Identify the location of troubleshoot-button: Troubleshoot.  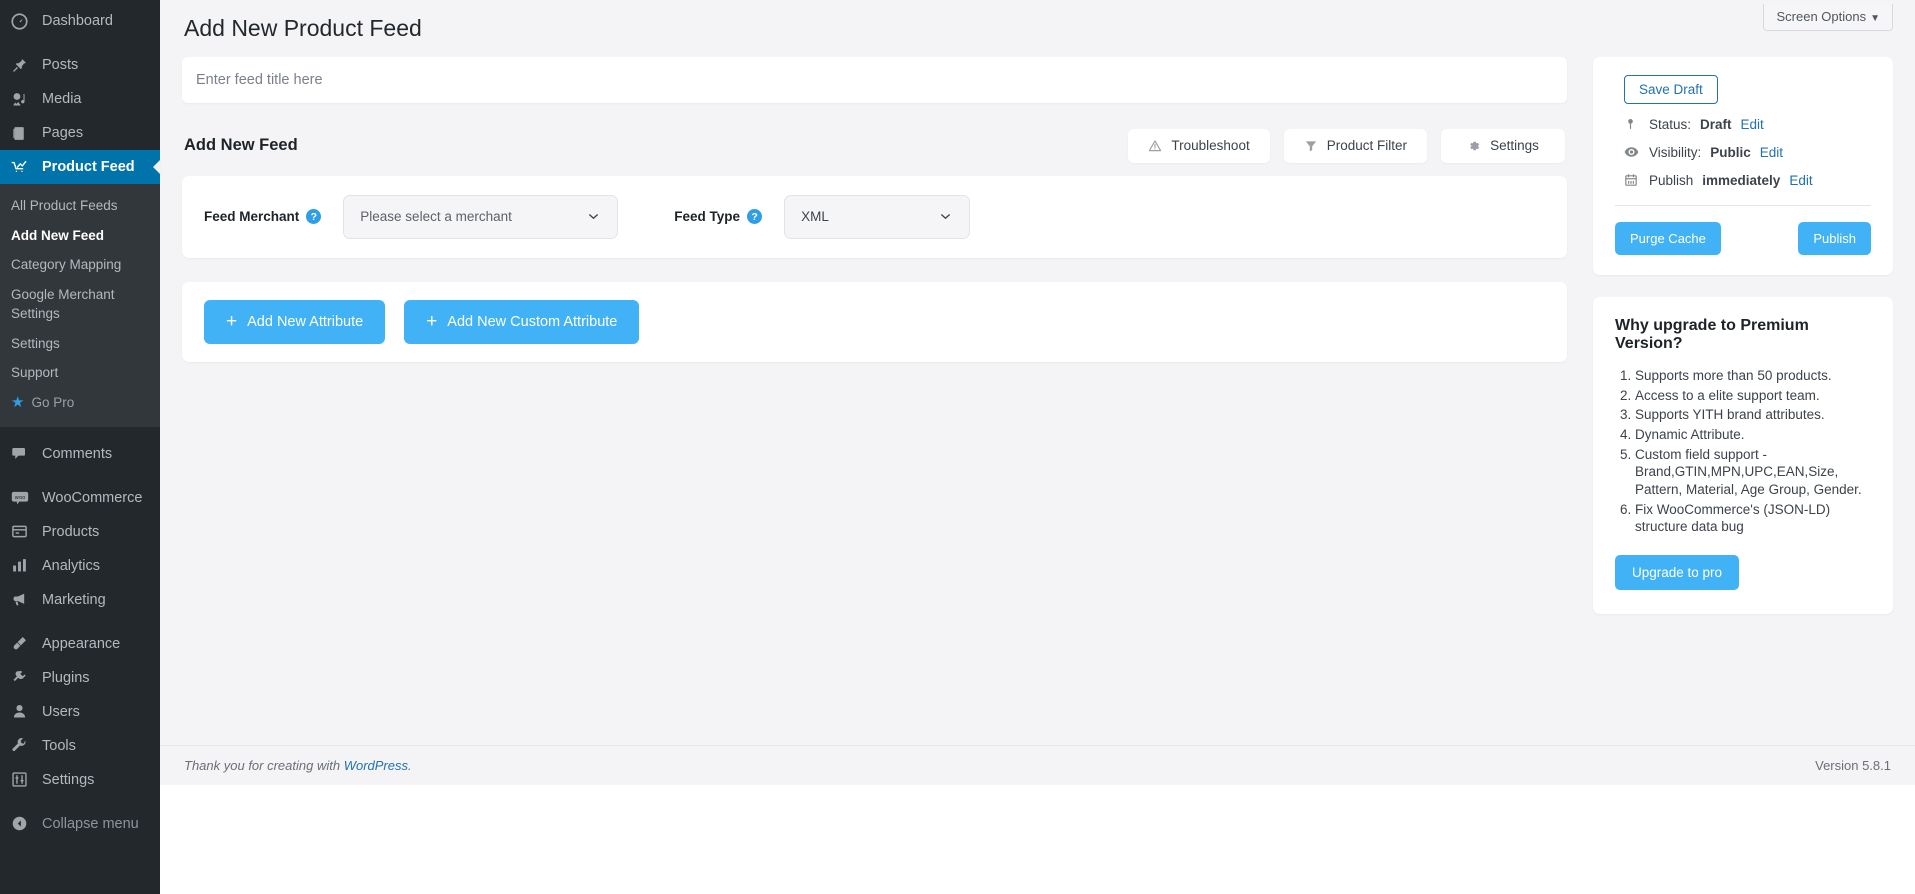
(1199, 145).